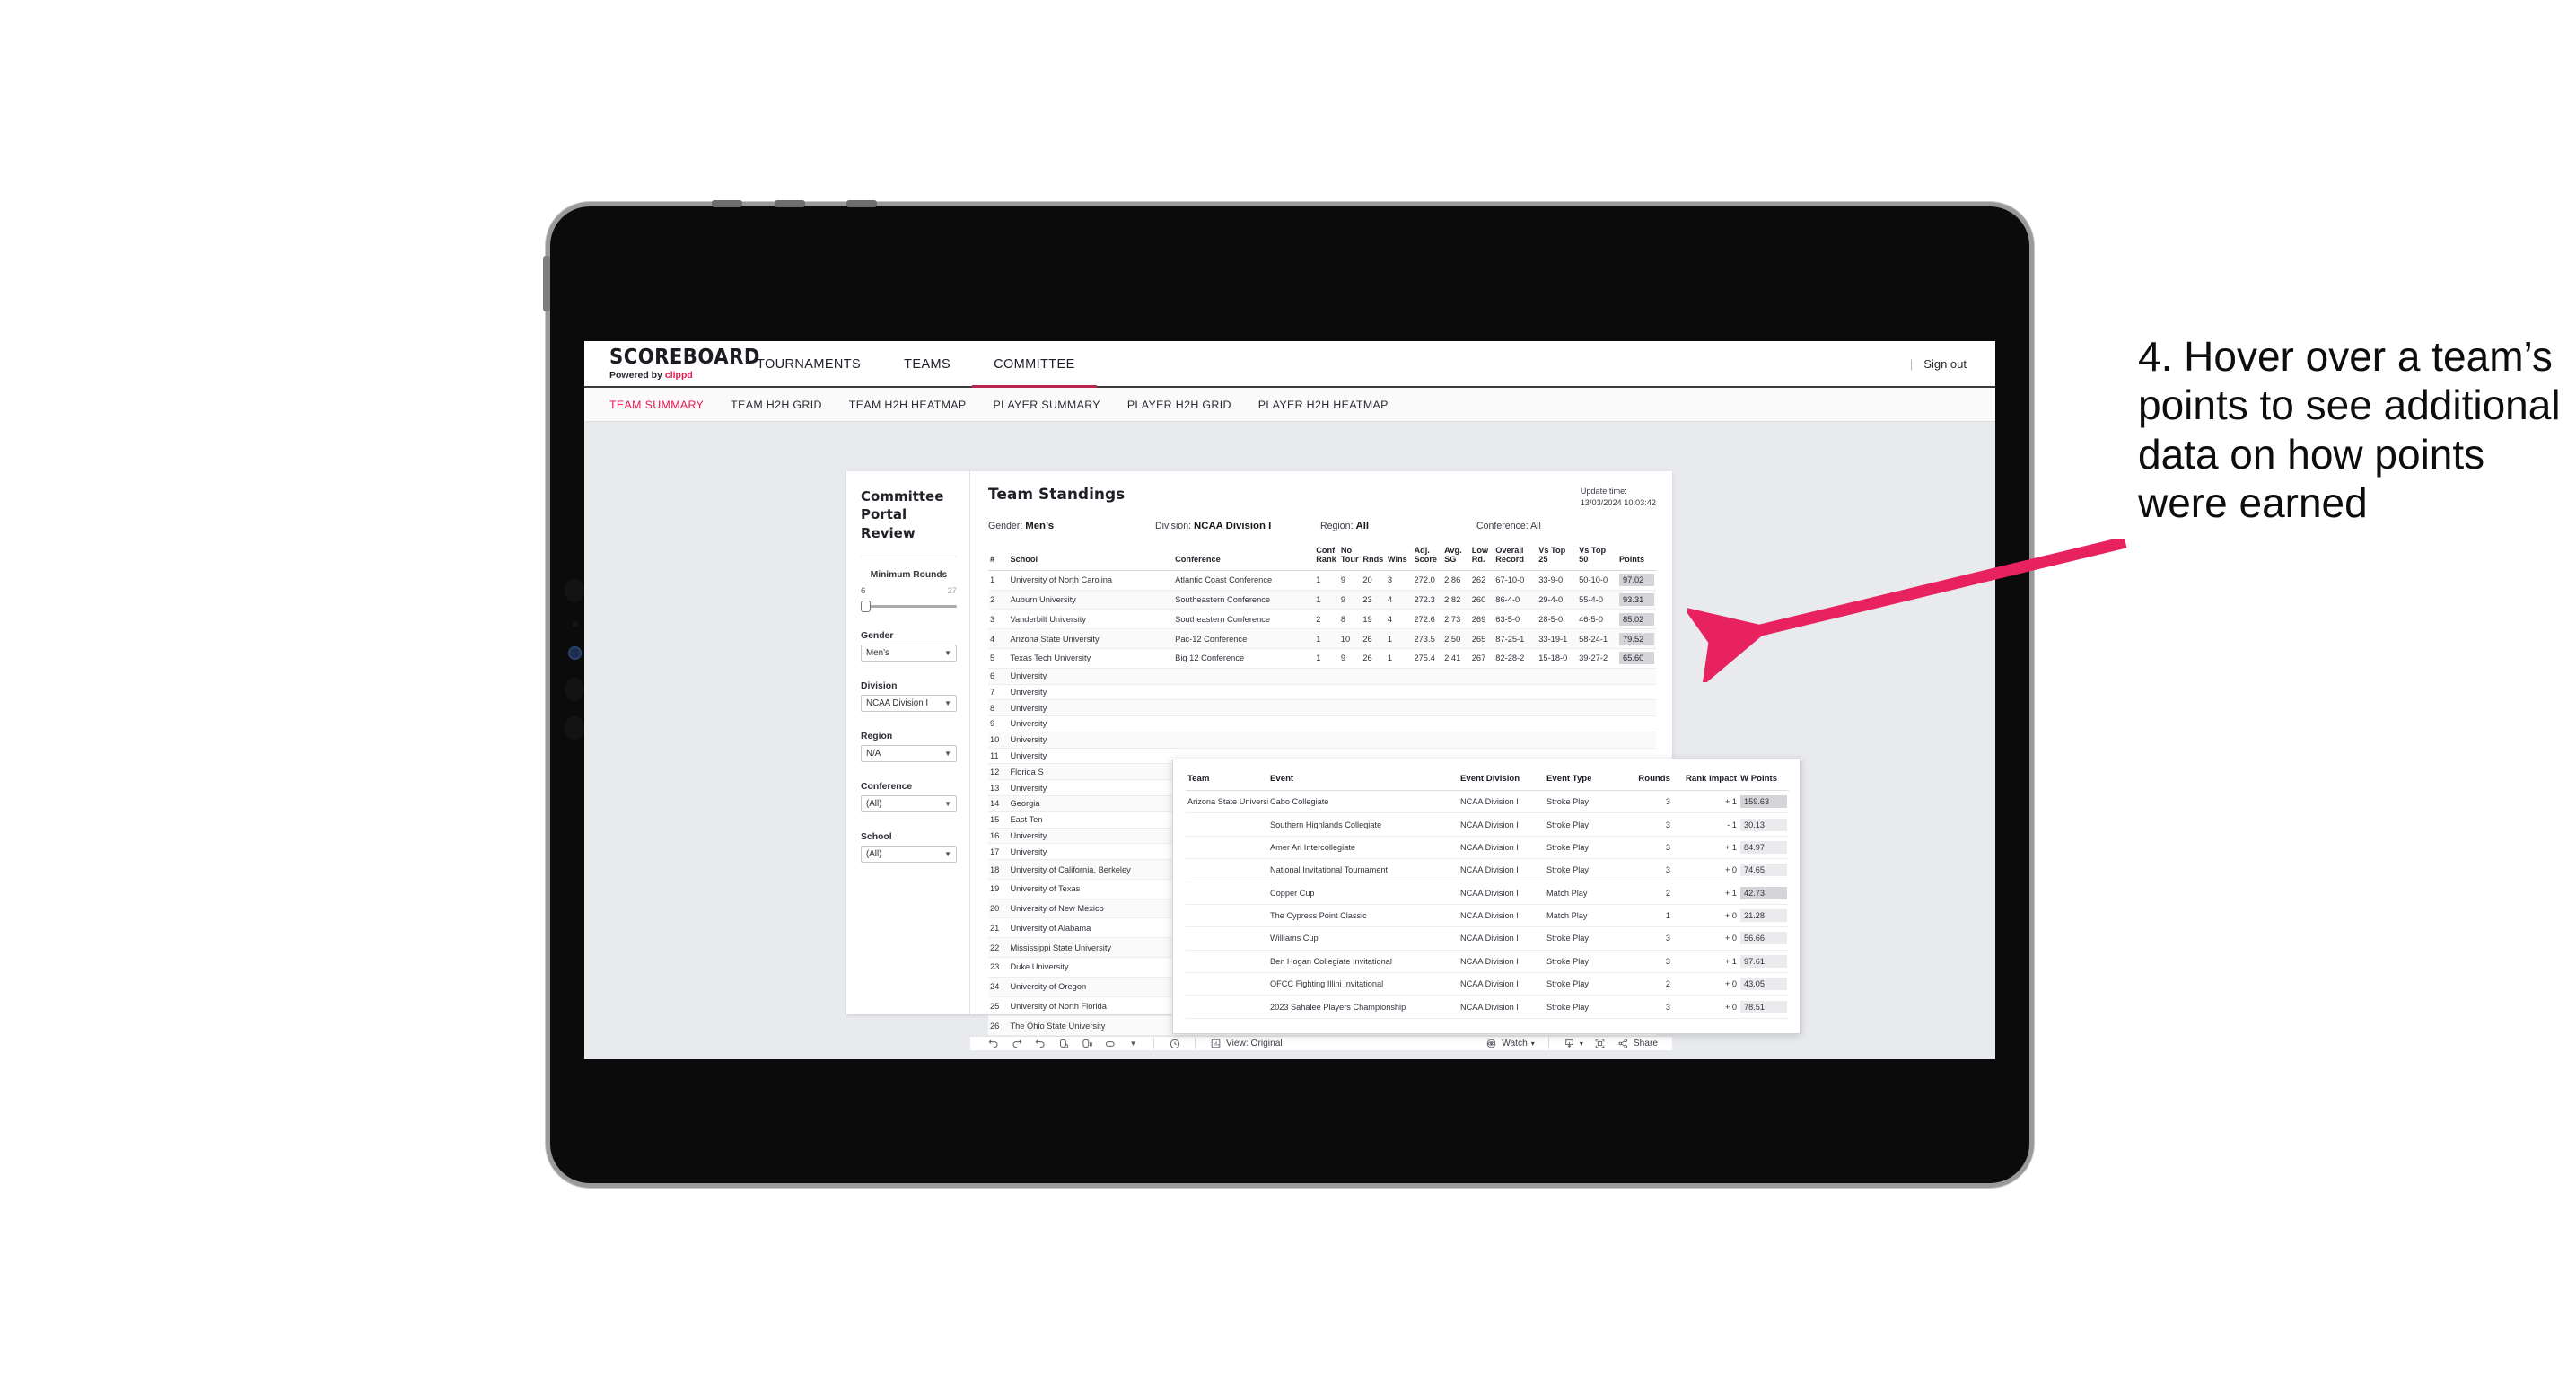 Image resolution: width=2576 pixels, height=1386 pixels. I want to click on filter-region-select: N/A ▼, so click(909, 753).